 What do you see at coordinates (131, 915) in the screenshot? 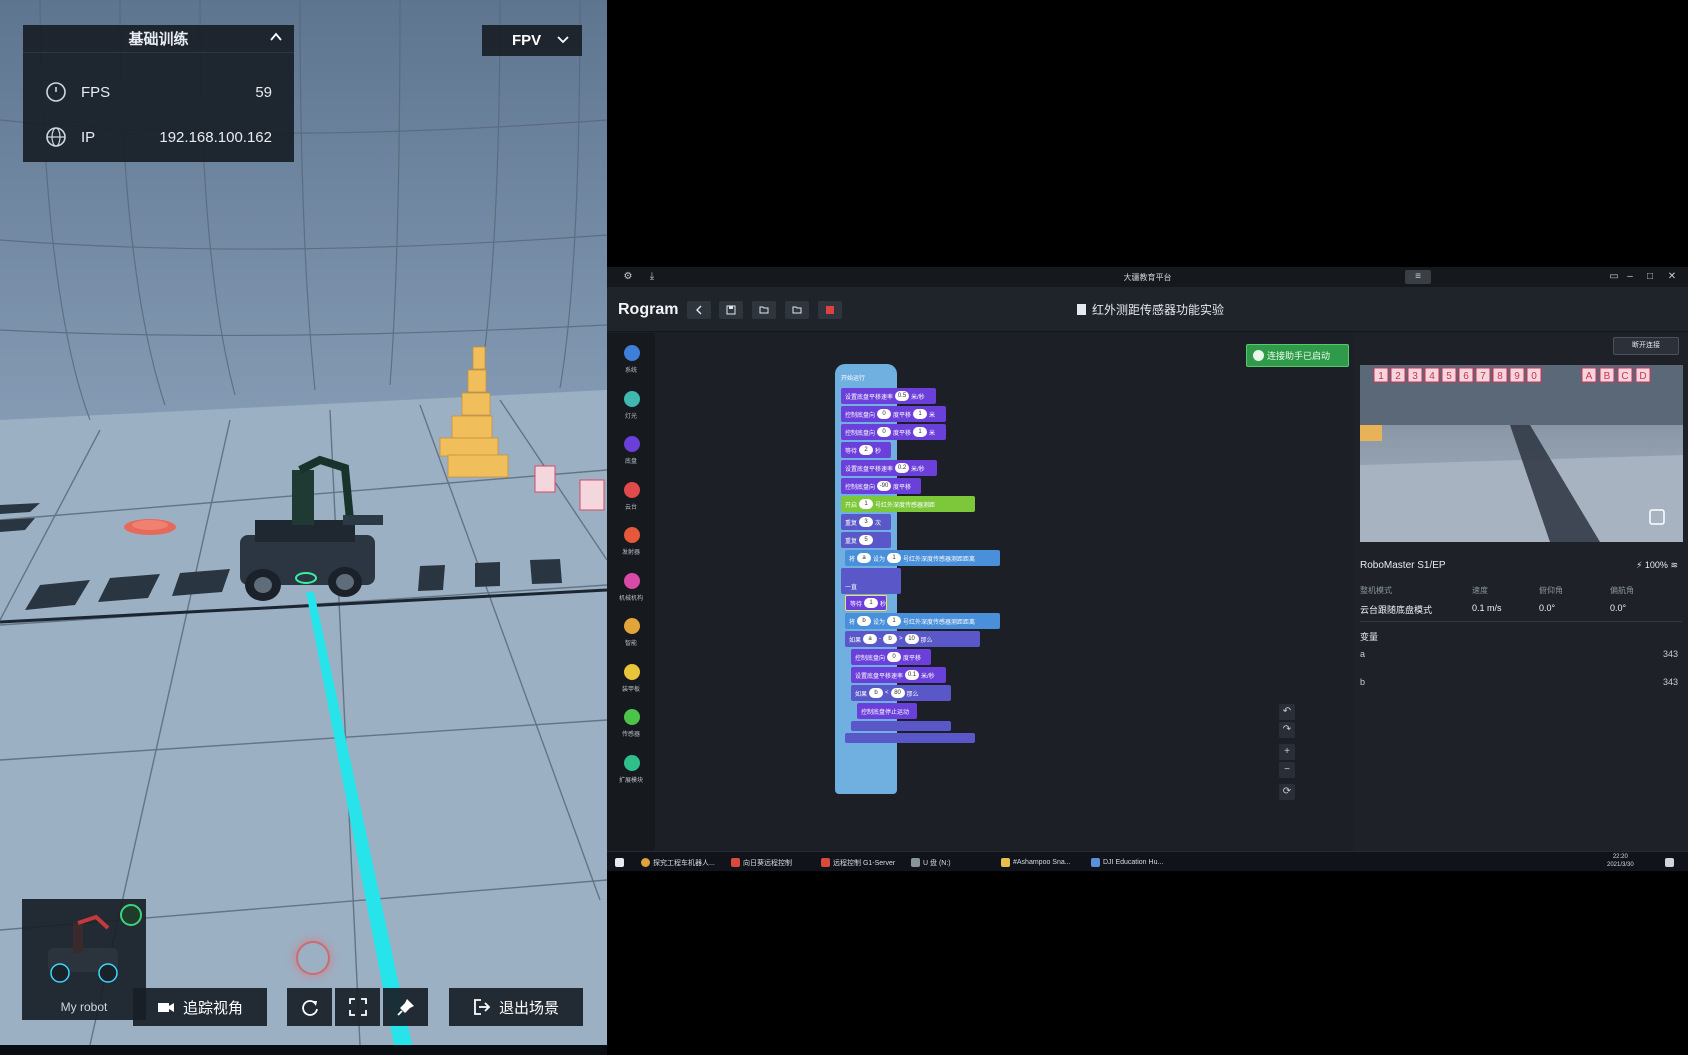
I see `target-icon` at bounding box center [131, 915].